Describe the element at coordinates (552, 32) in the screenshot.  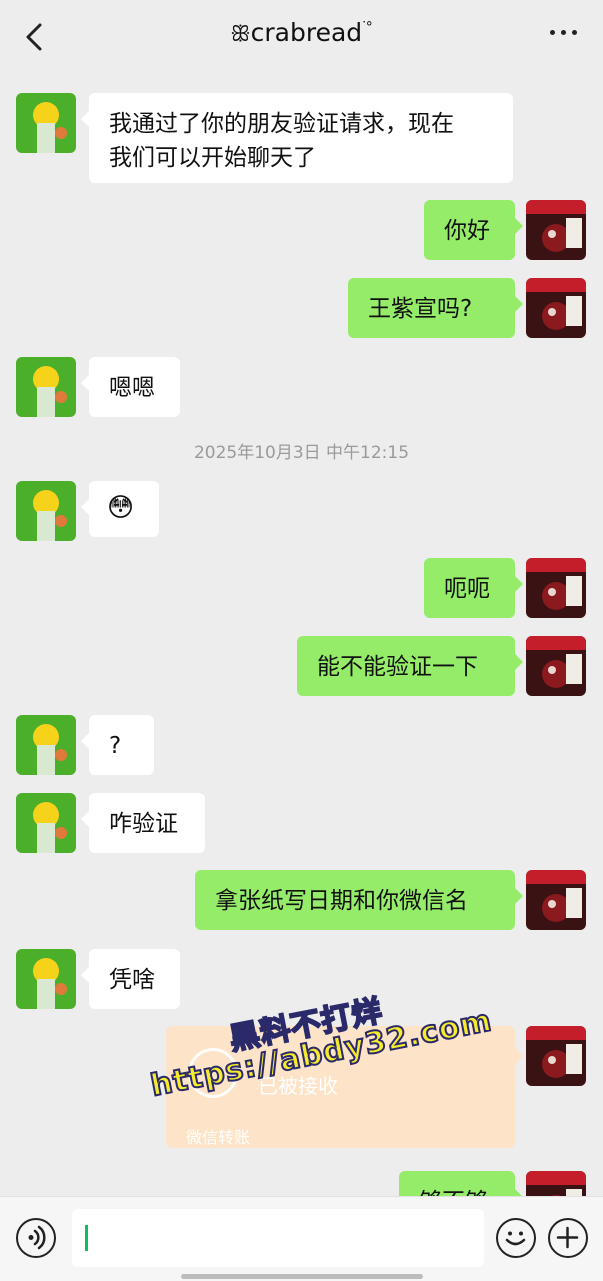
I see `more-dots-icon` at that location.